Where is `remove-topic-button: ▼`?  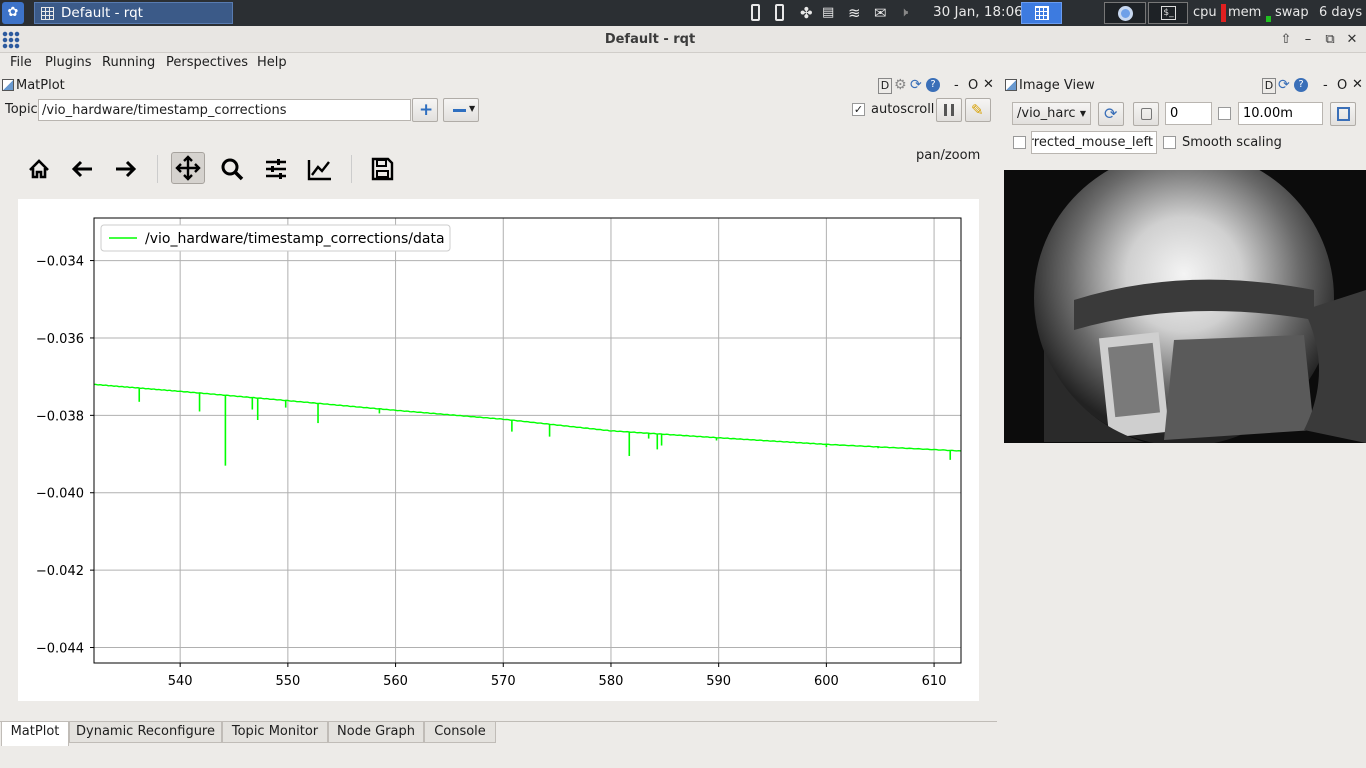 remove-topic-button: ▼ is located at coordinates (461, 110).